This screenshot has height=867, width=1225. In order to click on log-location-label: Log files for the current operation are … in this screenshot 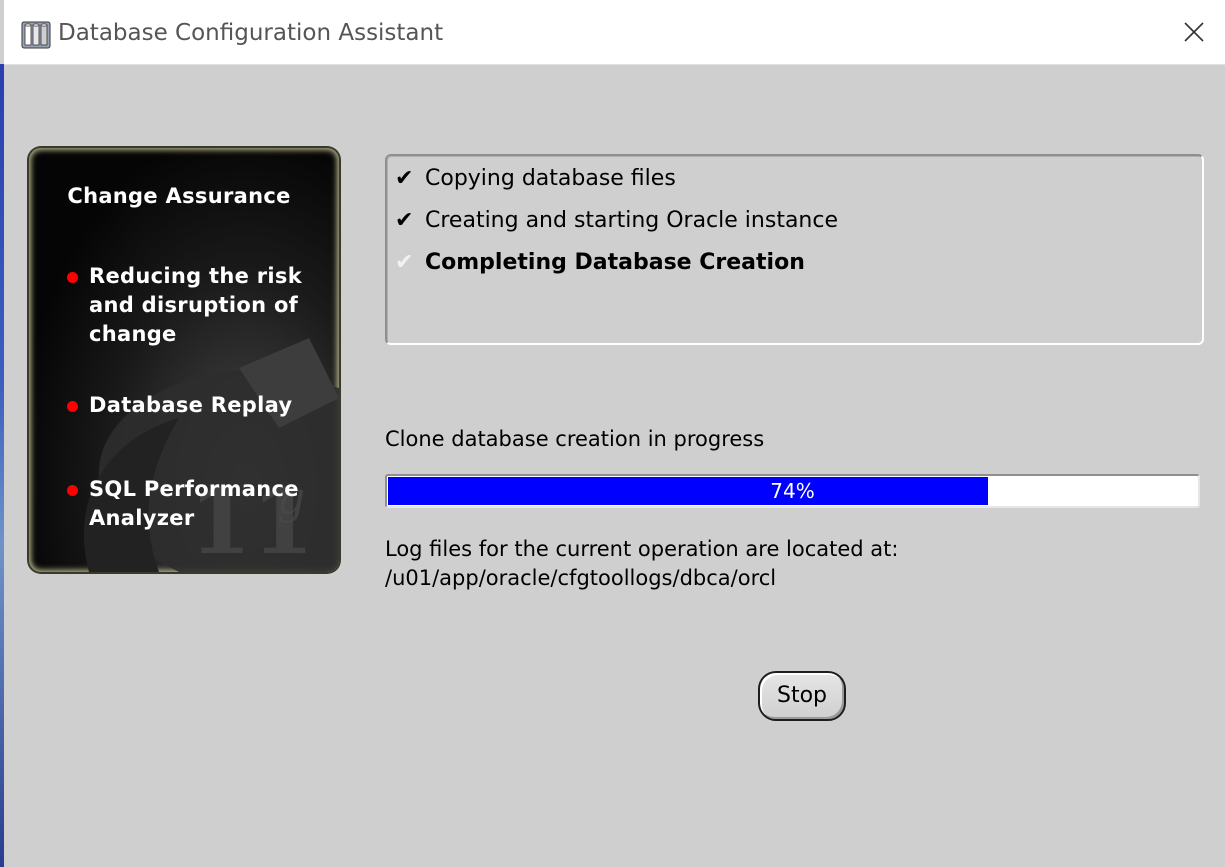, I will do `click(642, 549)`.